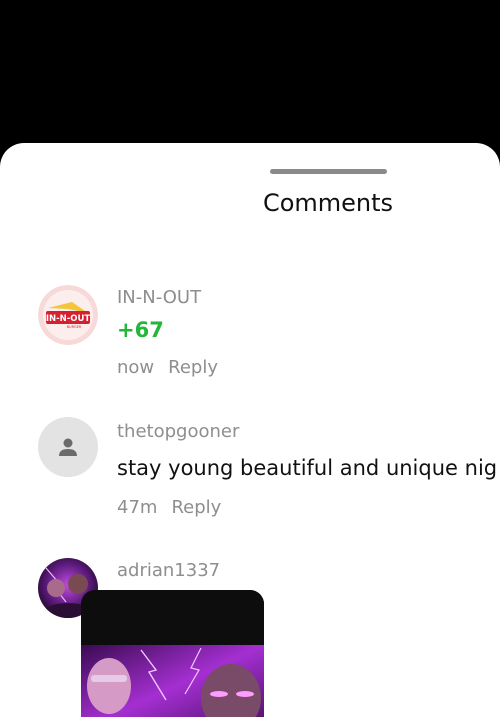 The width and height of the screenshot is (500, 717). I want to click on logo-text: IN-N-OUT, so click(68, 319).